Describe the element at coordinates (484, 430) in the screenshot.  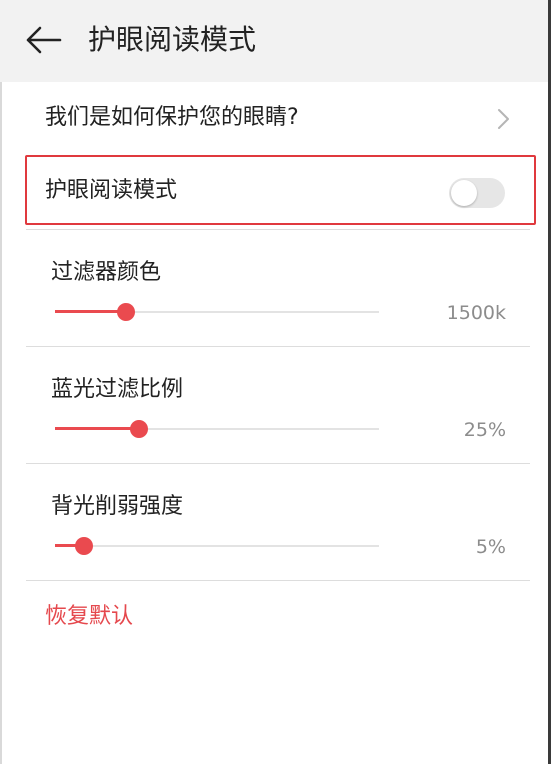
I see `blue-light-value: 25%` at that location.